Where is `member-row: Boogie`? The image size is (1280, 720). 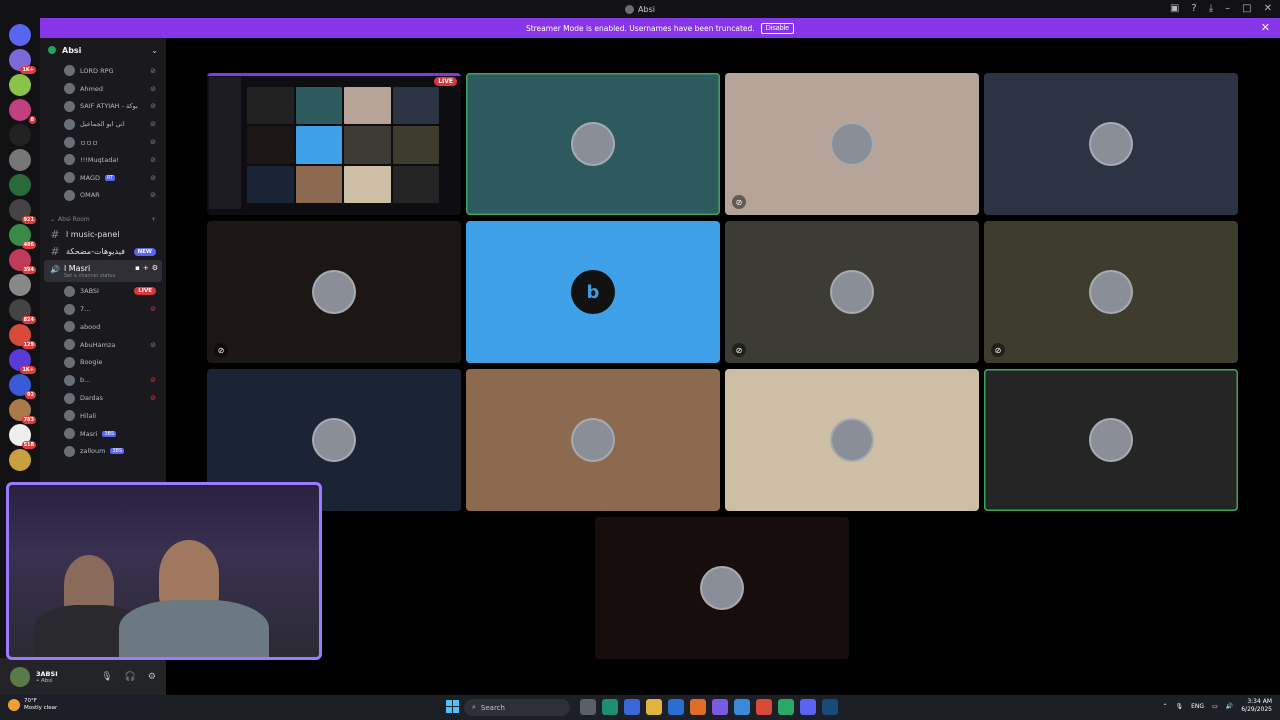
member-row: Boogie is located at coordinates (103, 363).